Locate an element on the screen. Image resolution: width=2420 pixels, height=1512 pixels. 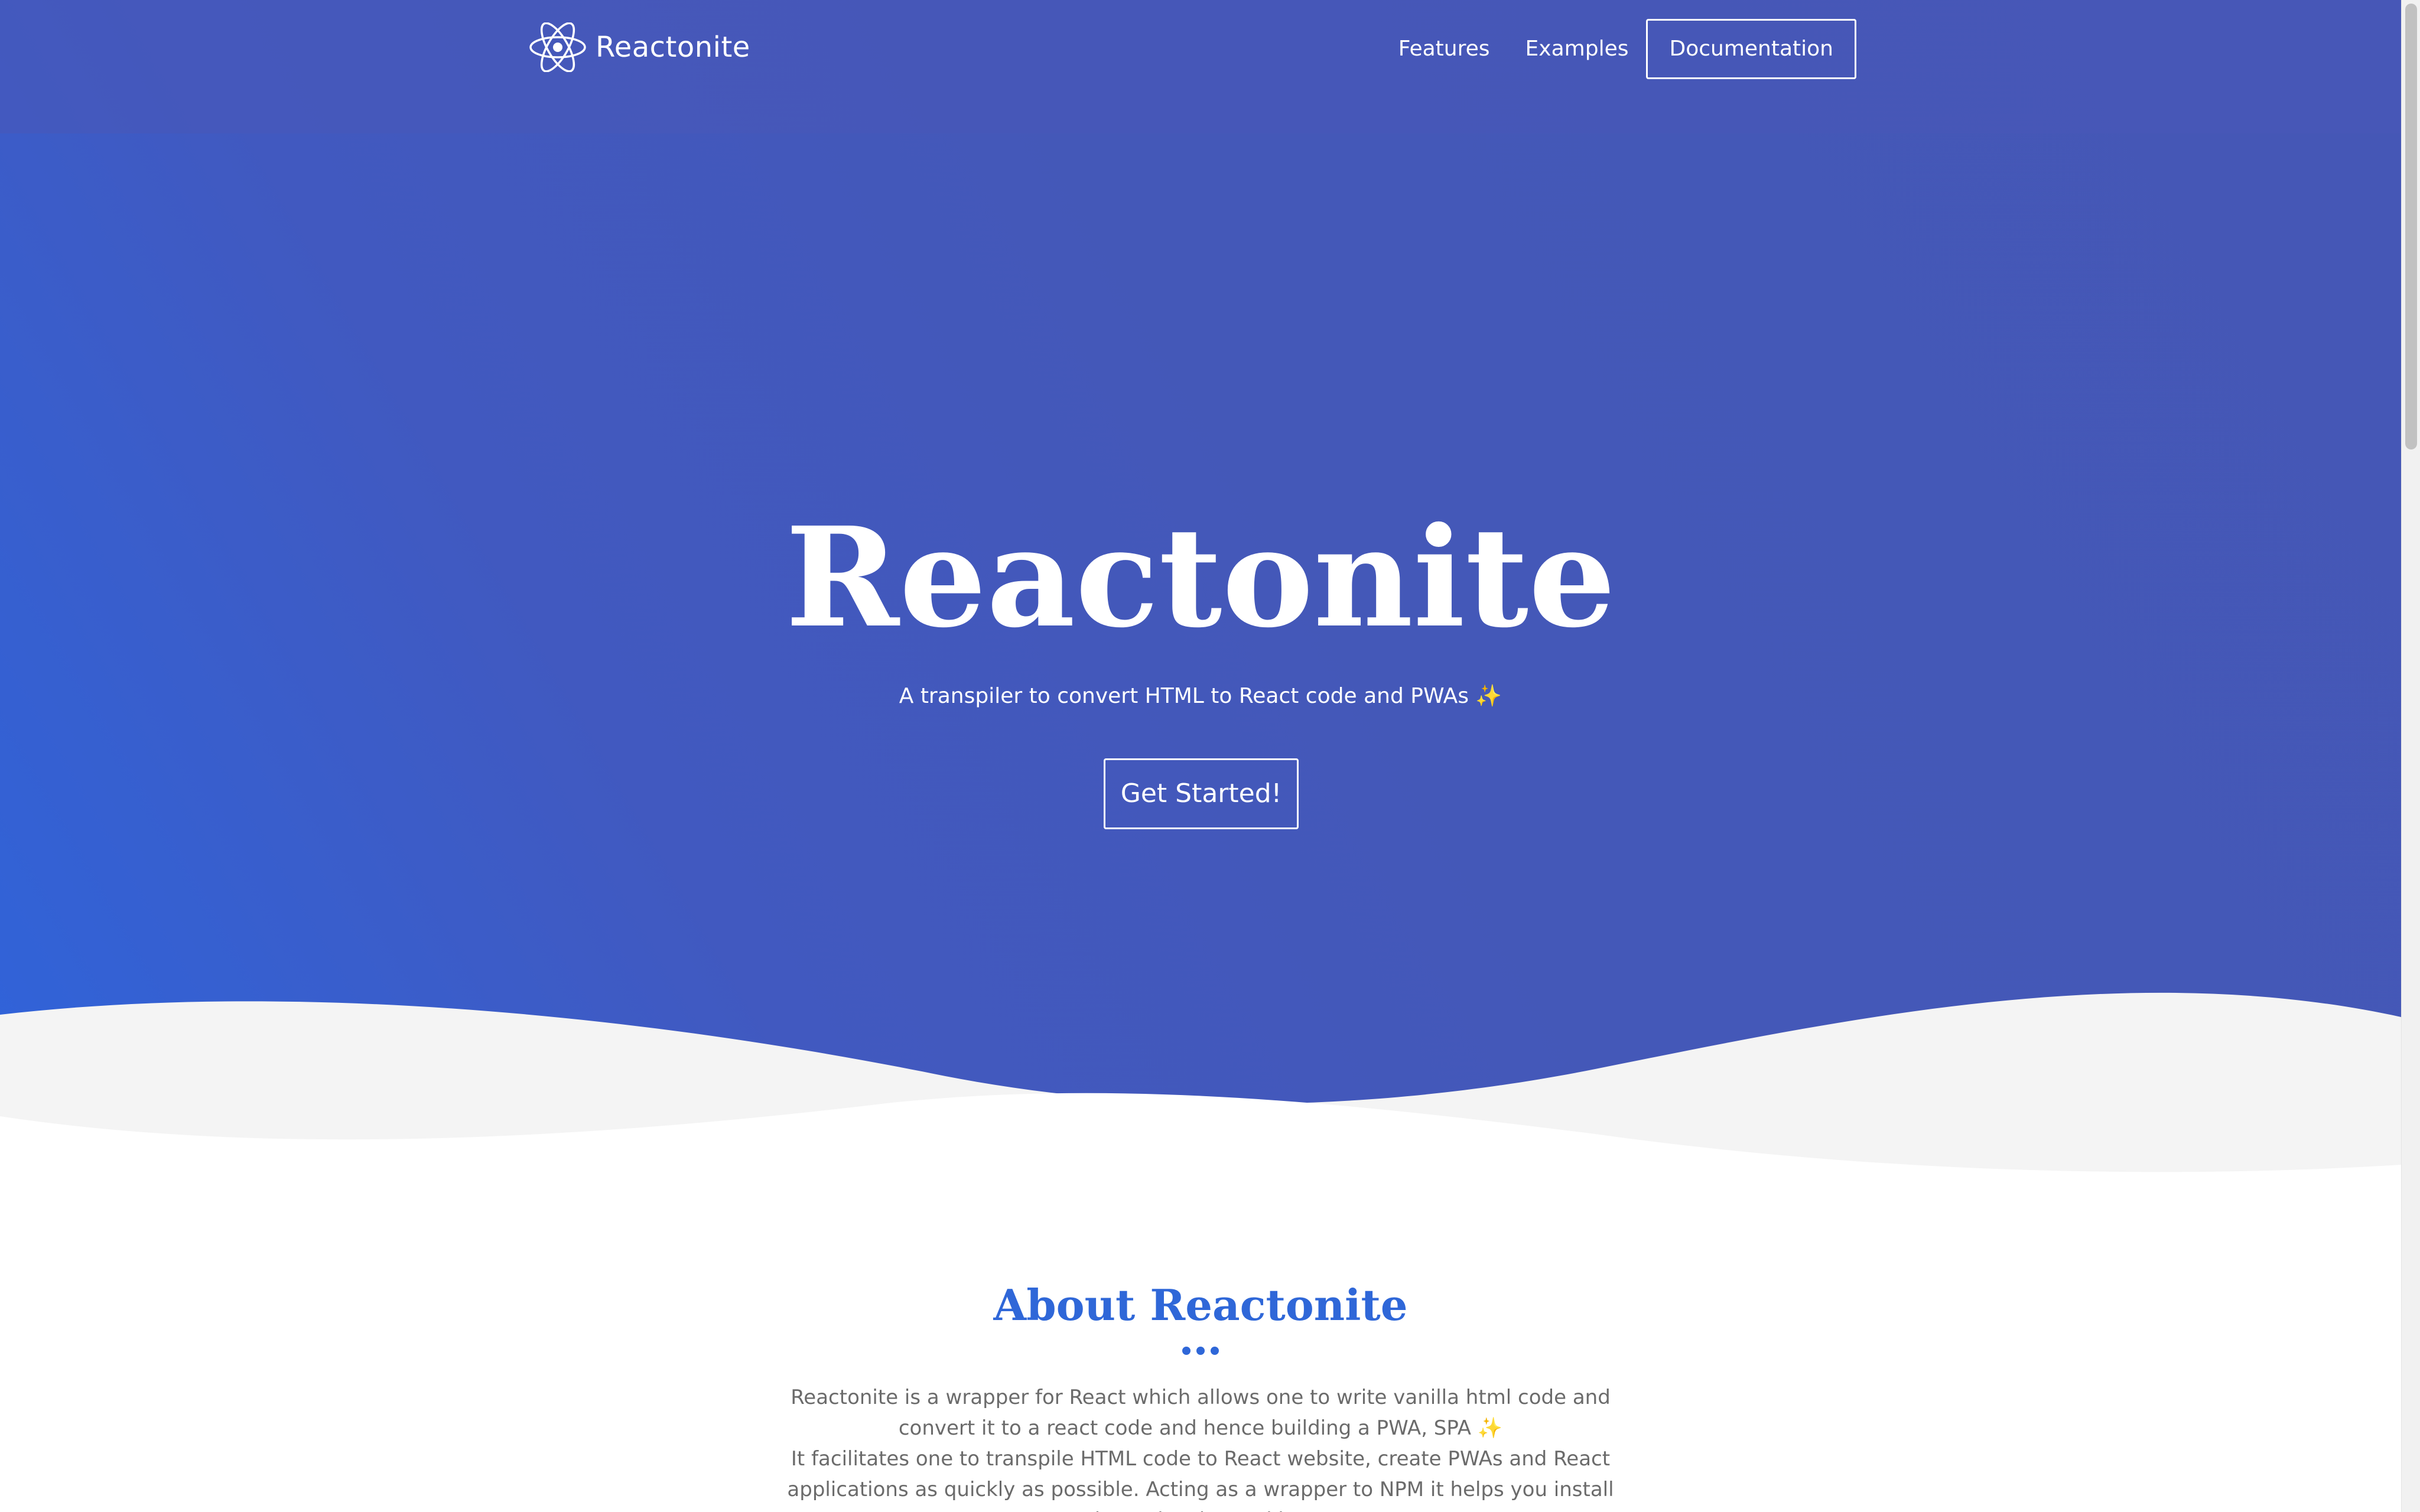
react-atom-icon is located at coordinates (557, 47).